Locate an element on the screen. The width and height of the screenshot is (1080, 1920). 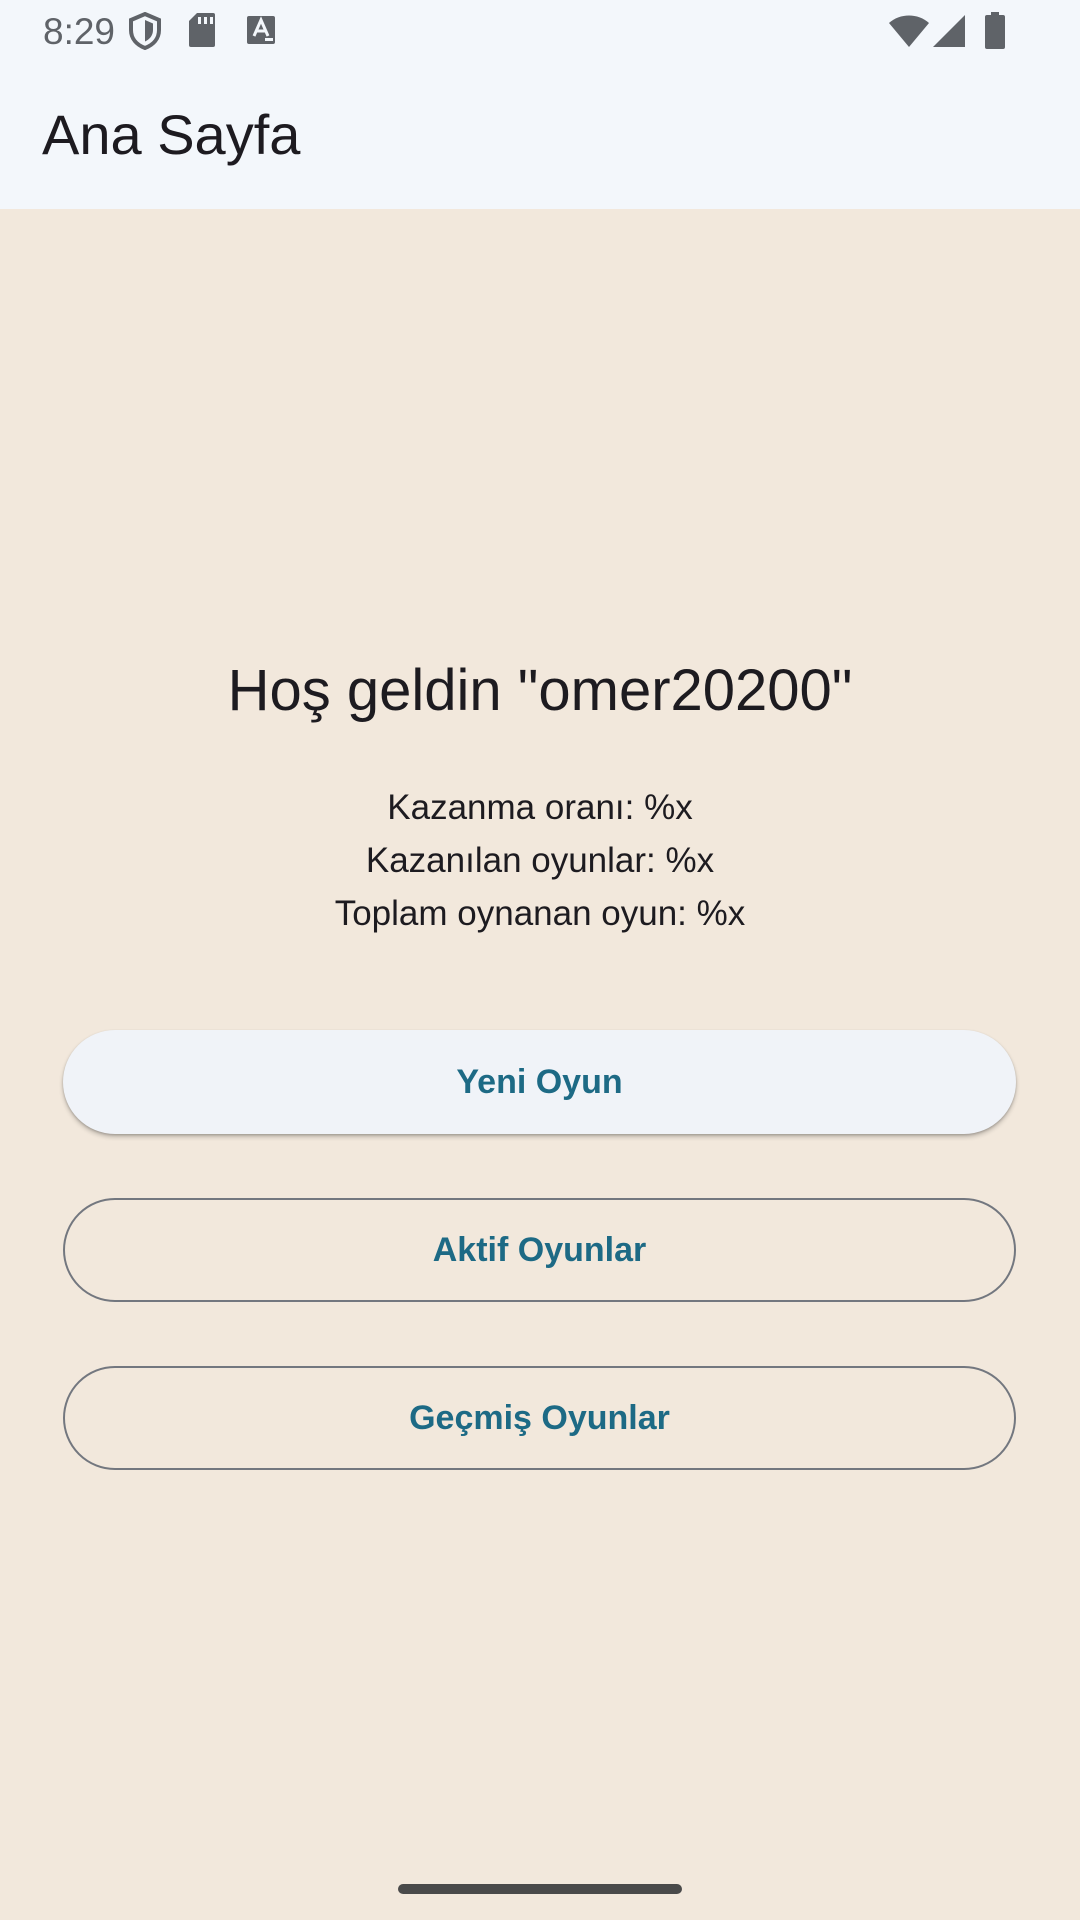
total-games-text: Toplam oynanan oyun: %x is located at coordinates (540, 913).